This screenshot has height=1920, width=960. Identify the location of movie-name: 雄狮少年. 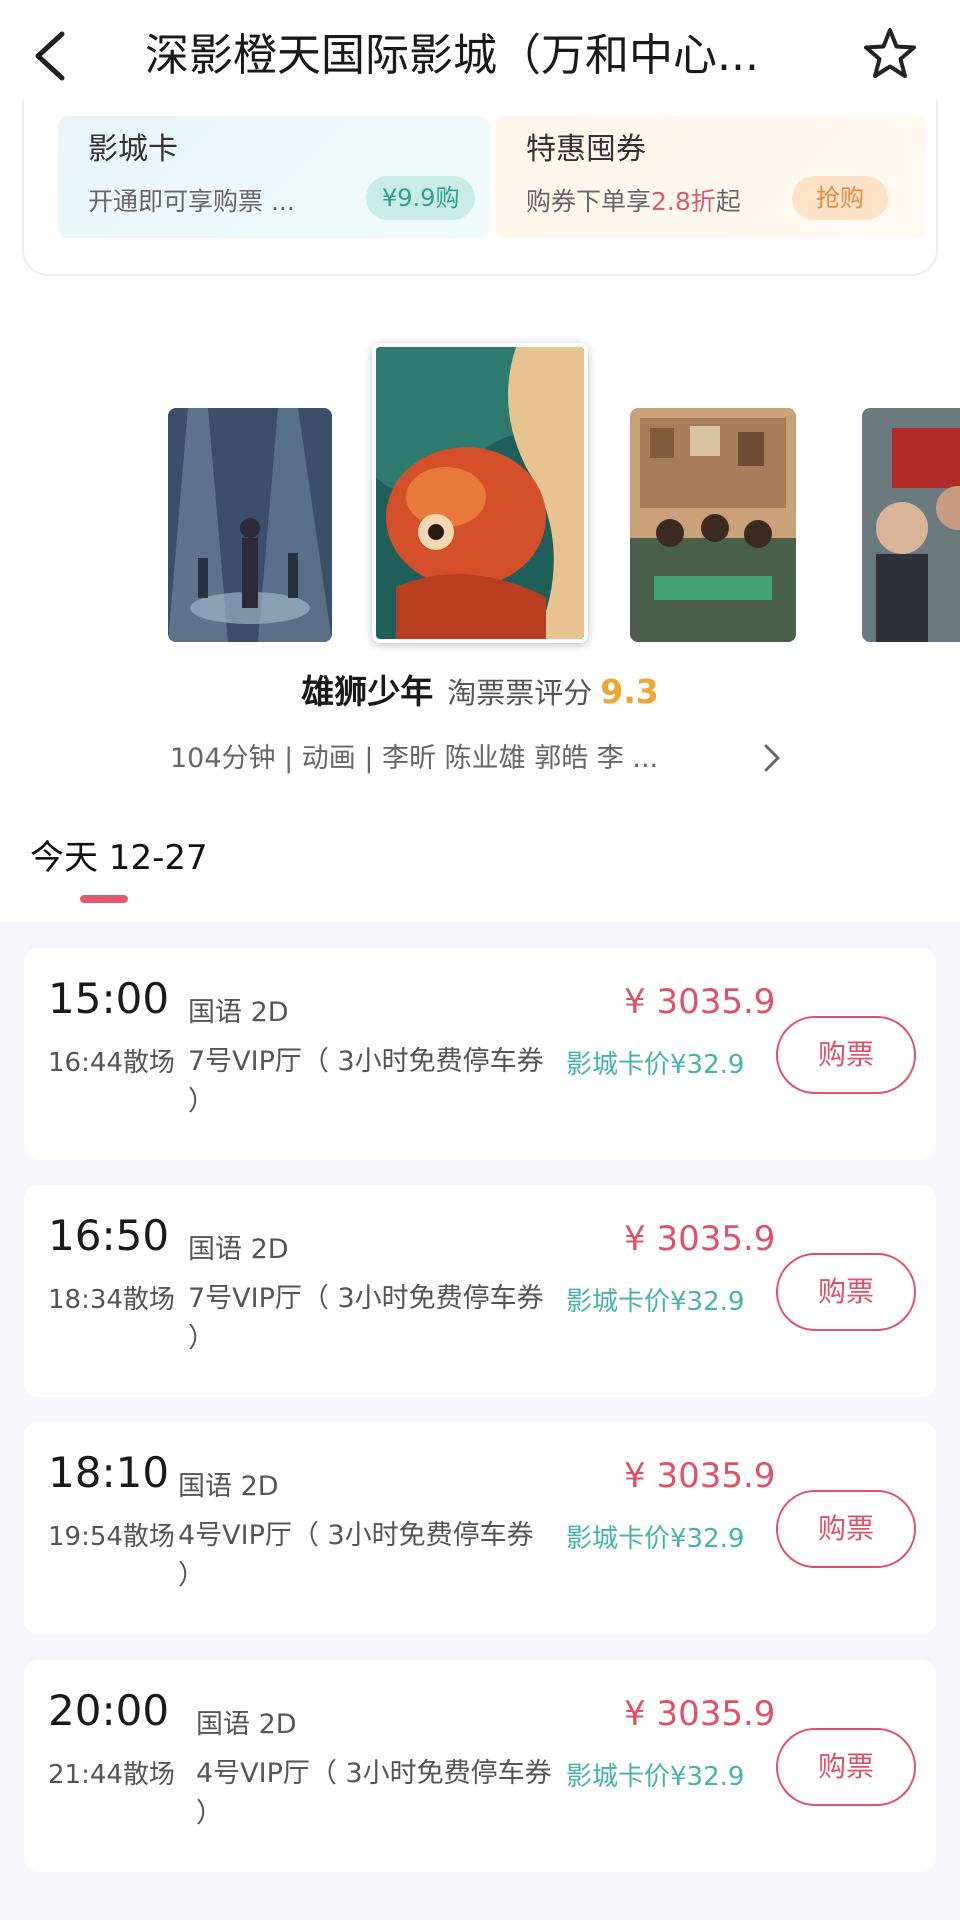
(367, 691).